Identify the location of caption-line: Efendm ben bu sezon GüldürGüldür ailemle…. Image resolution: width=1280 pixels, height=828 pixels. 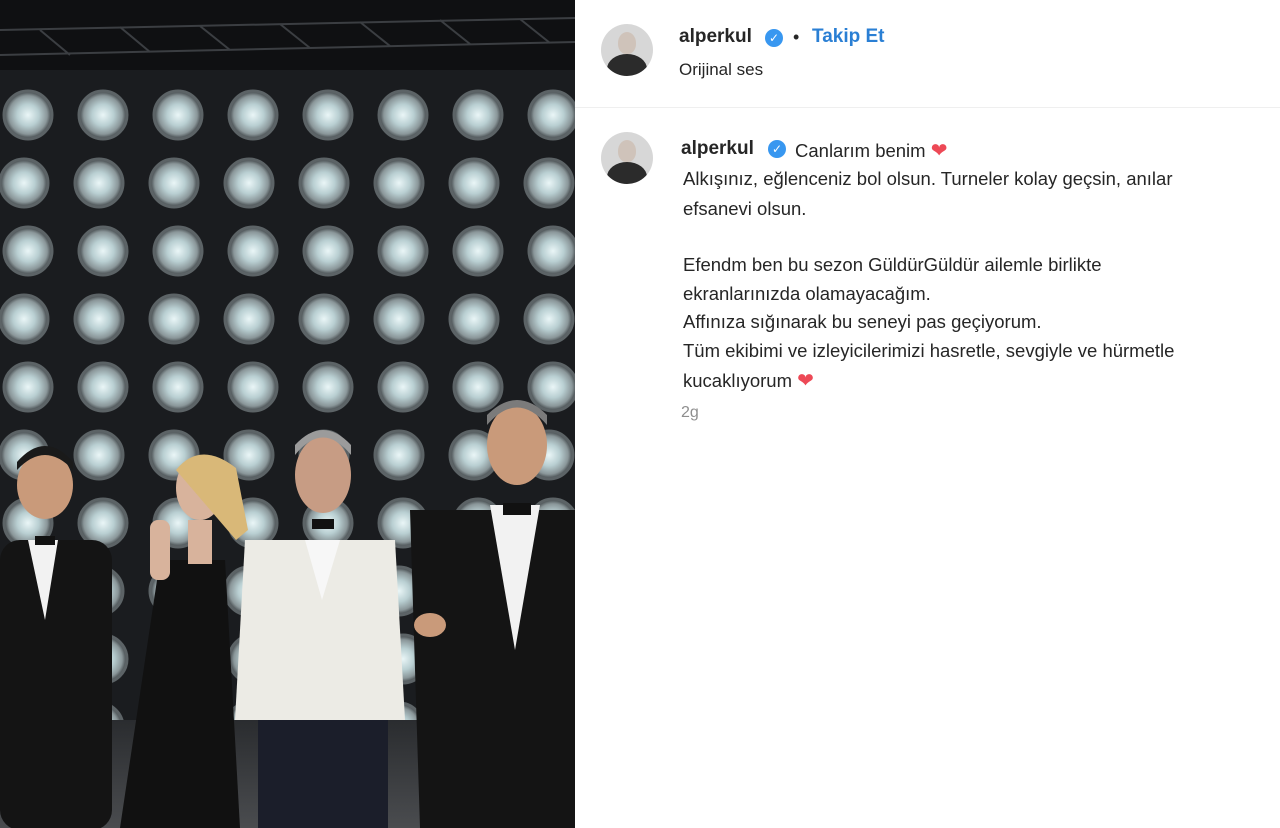
(892, 264).